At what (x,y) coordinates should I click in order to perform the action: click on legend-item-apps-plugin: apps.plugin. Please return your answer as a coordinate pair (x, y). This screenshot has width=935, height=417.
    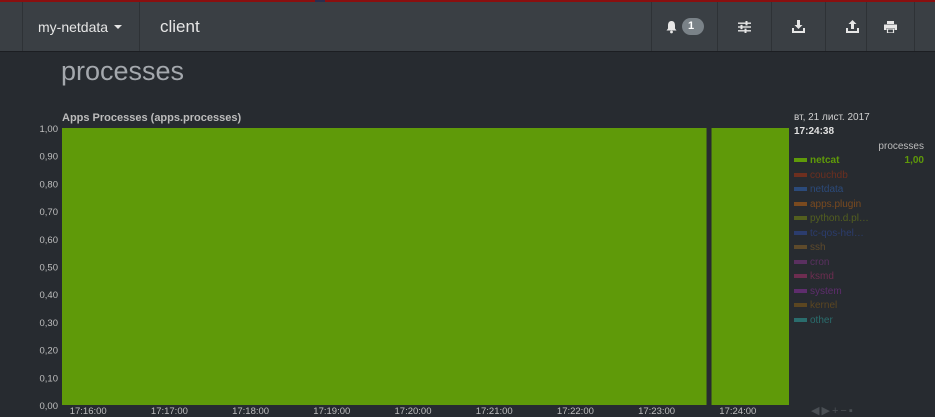
    Looking at the image, I should click on (859, 205).